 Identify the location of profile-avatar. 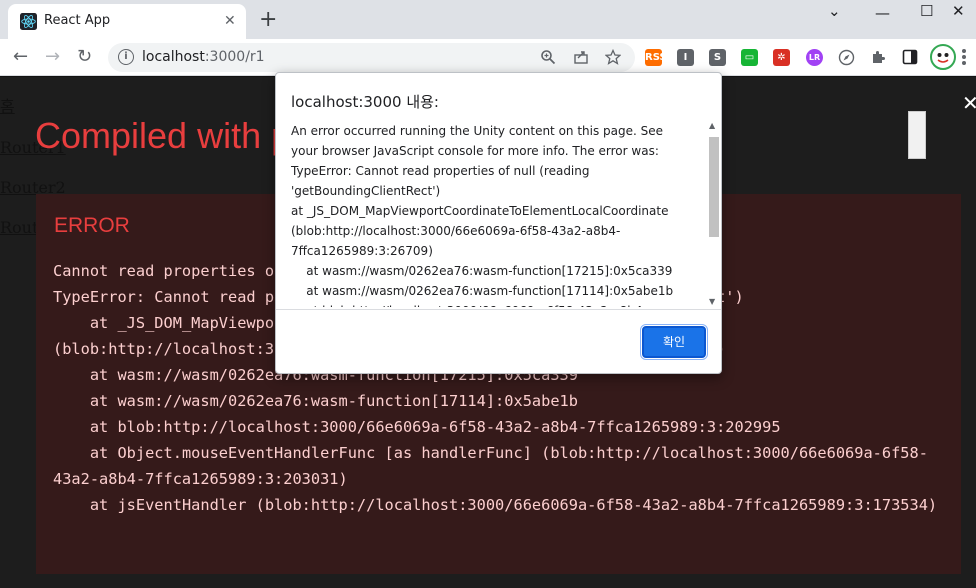
(943, 57).